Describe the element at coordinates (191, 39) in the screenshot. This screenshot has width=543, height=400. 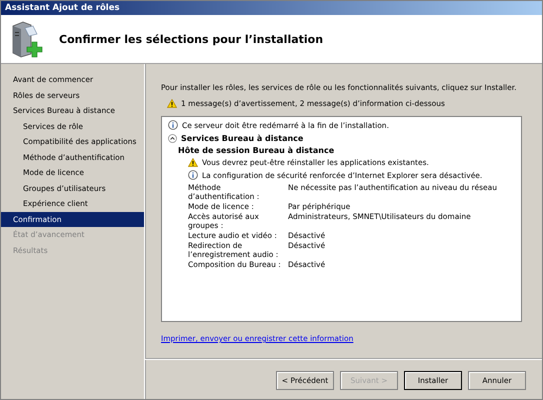
I see `page-title: Confirmer les sélections pour l’installation` at that location.